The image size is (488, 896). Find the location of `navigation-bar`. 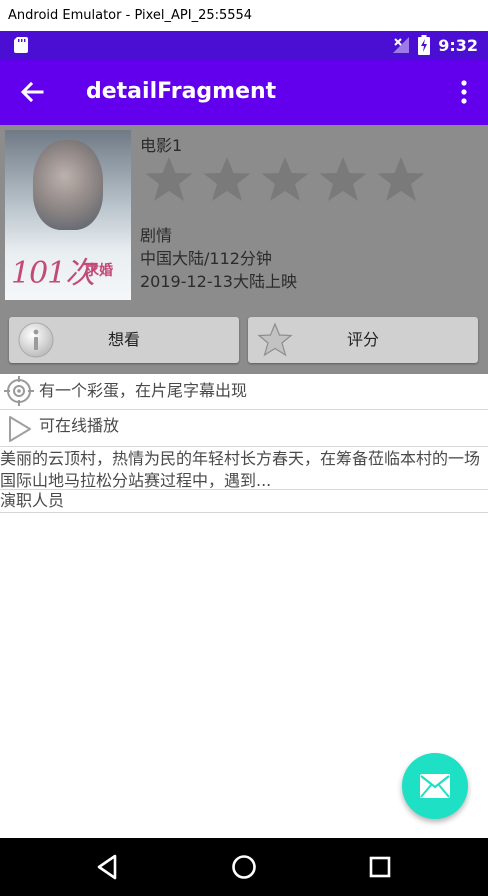

navigation-bar is located at coordinates (244, 867).